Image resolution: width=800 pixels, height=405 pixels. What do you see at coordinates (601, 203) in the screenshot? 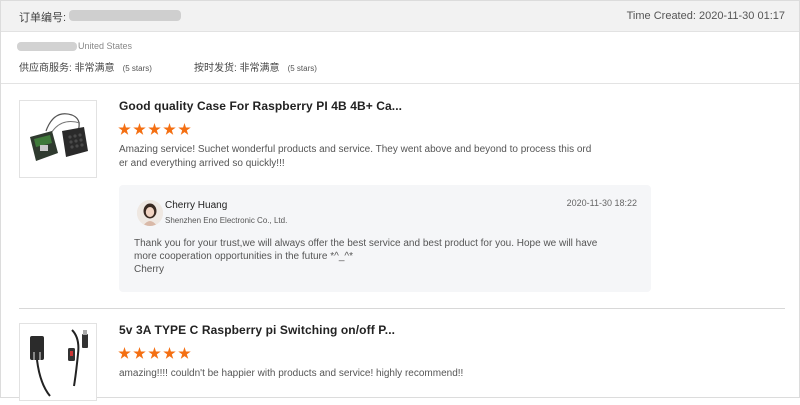
I see `reply-timestamp: 2020-11-30 18:22` at bounding box center [601, 203].